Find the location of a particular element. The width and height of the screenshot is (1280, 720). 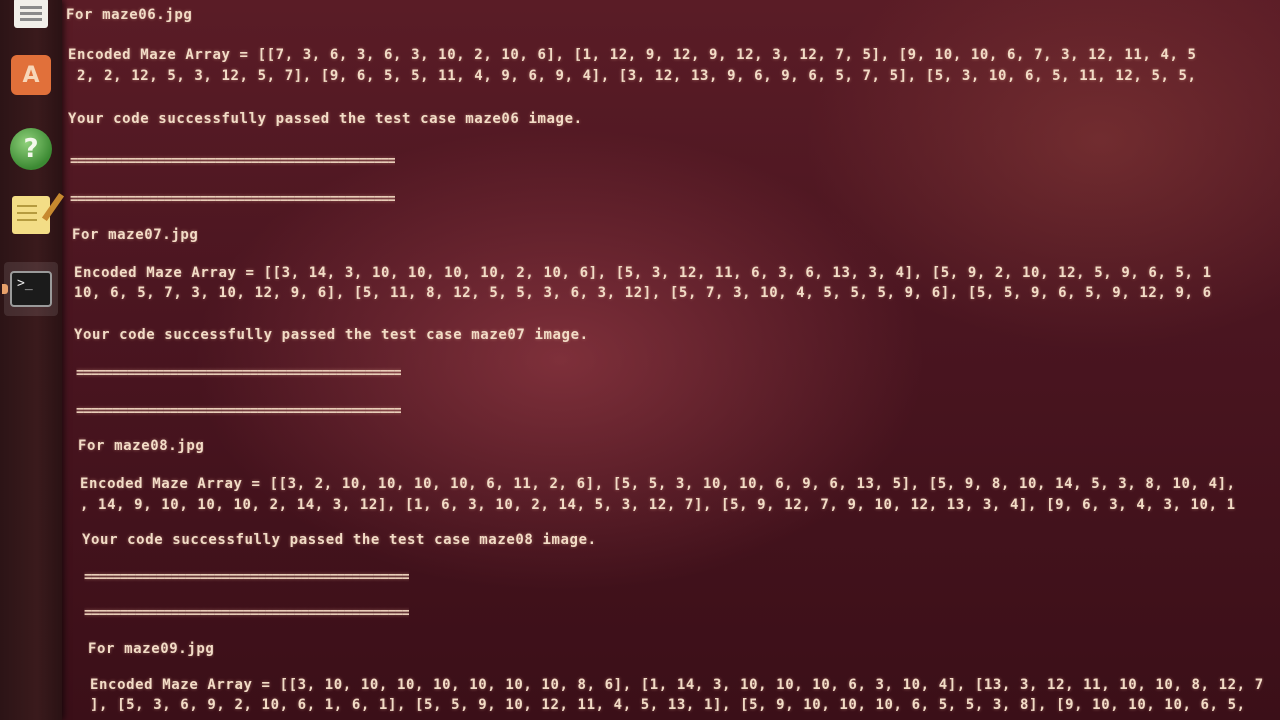

launcher-item-software-store: A is located at coordinates (31, 75).